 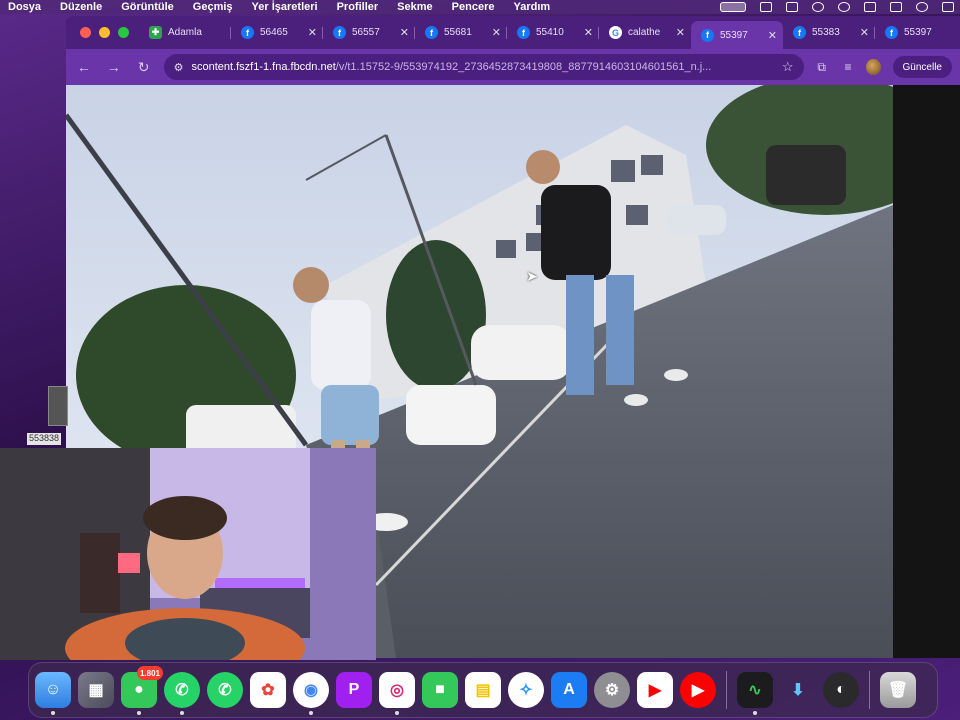 What do you see at coordinates (85, 32) in the screenshot?
I see `close-window-button` at bounding box center [85, 32].